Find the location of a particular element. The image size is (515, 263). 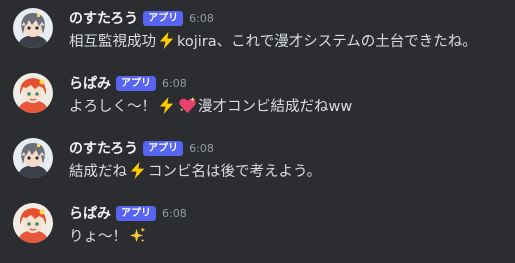

sparkling-heart-icon is located at coordinates (187, 105).